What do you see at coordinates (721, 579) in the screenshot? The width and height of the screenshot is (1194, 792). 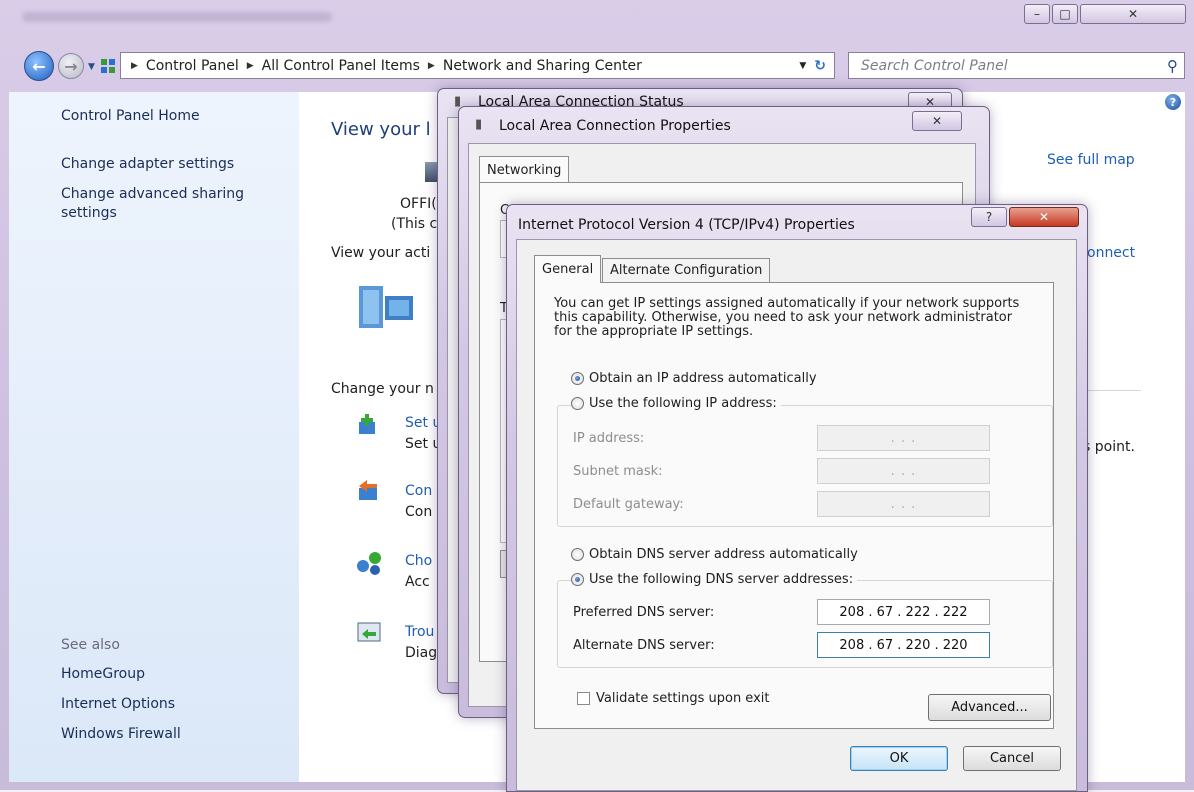 I see `use-dns-label: Use the following DNS server addresses:` at bounding box center [721, 579].